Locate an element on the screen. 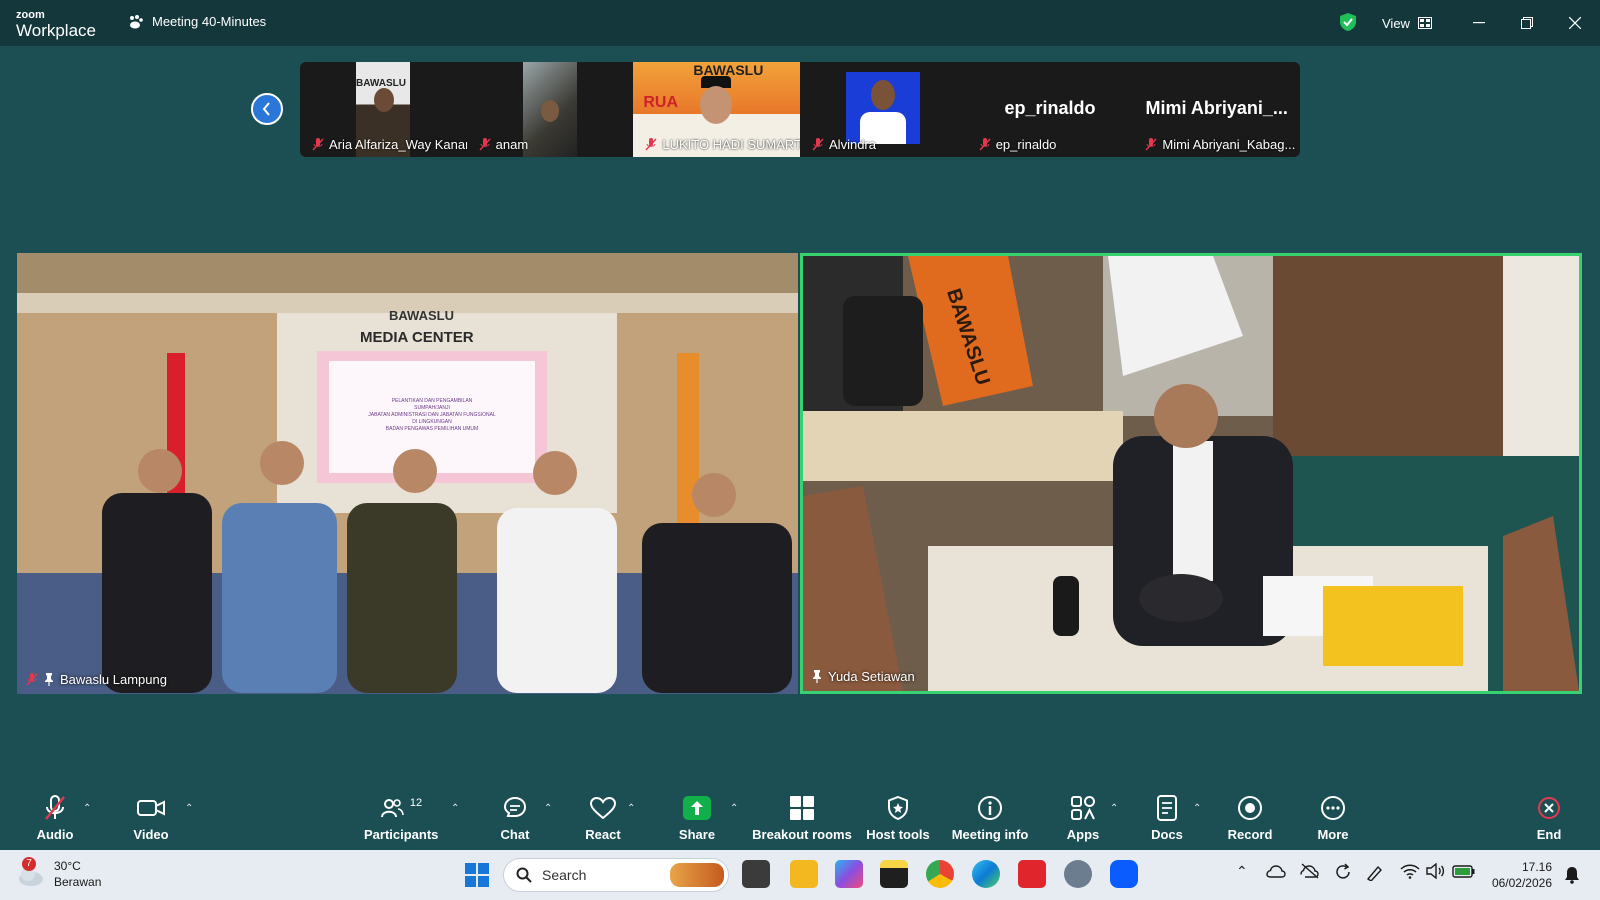 This screenshot has width=1600, height=900. apps-options-caret-up-icon: ⌃ is located at coordinates (1114, 808).